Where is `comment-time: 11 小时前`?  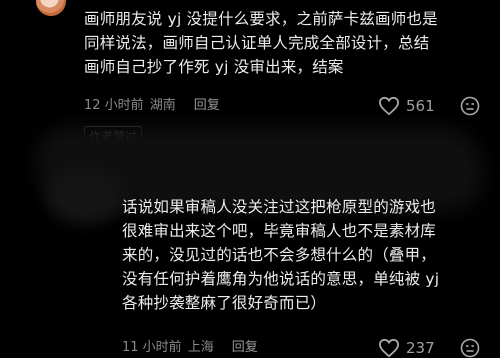 comment-time: 11 小时前 is located at coordinates (152, 347).